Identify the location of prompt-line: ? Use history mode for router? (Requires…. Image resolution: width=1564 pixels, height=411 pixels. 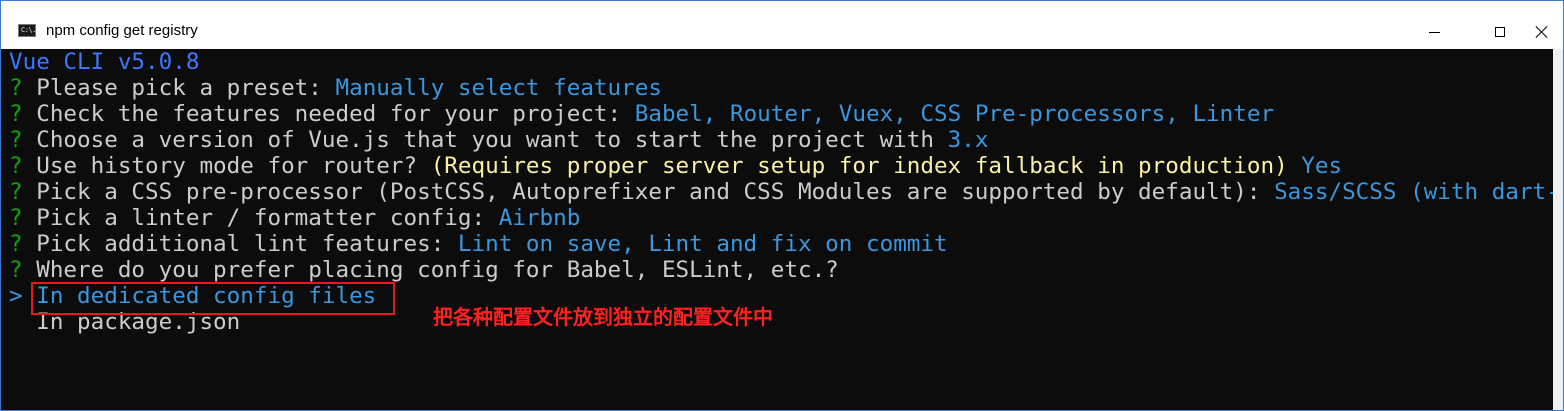
(676, 166).